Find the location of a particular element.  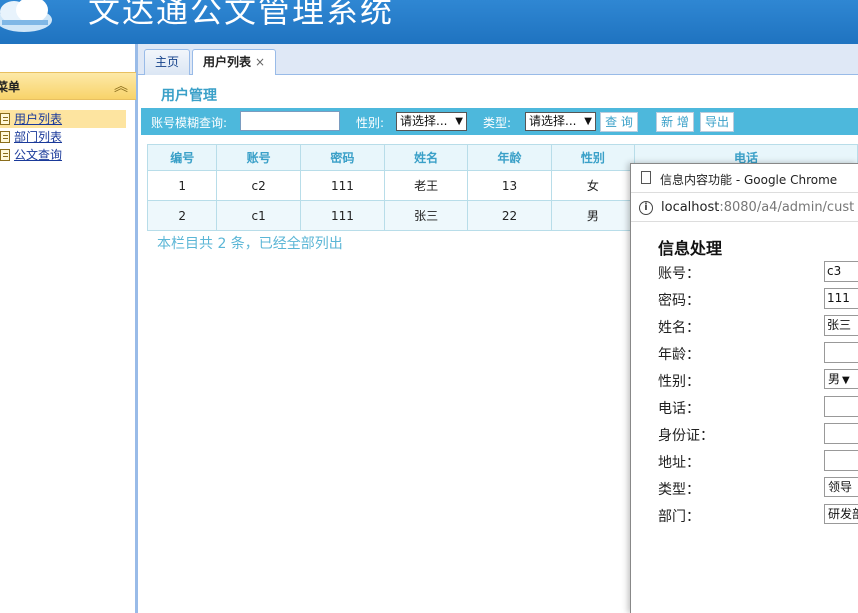

tab-label: 用户列表 is located at coordinates (227, 62).